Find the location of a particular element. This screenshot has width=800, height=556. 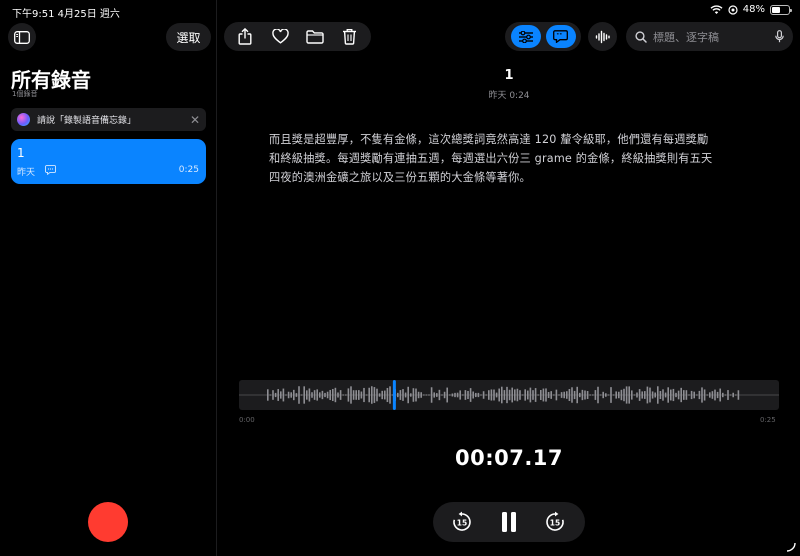

move-to-folder-button is located at coordinates (315, 37).